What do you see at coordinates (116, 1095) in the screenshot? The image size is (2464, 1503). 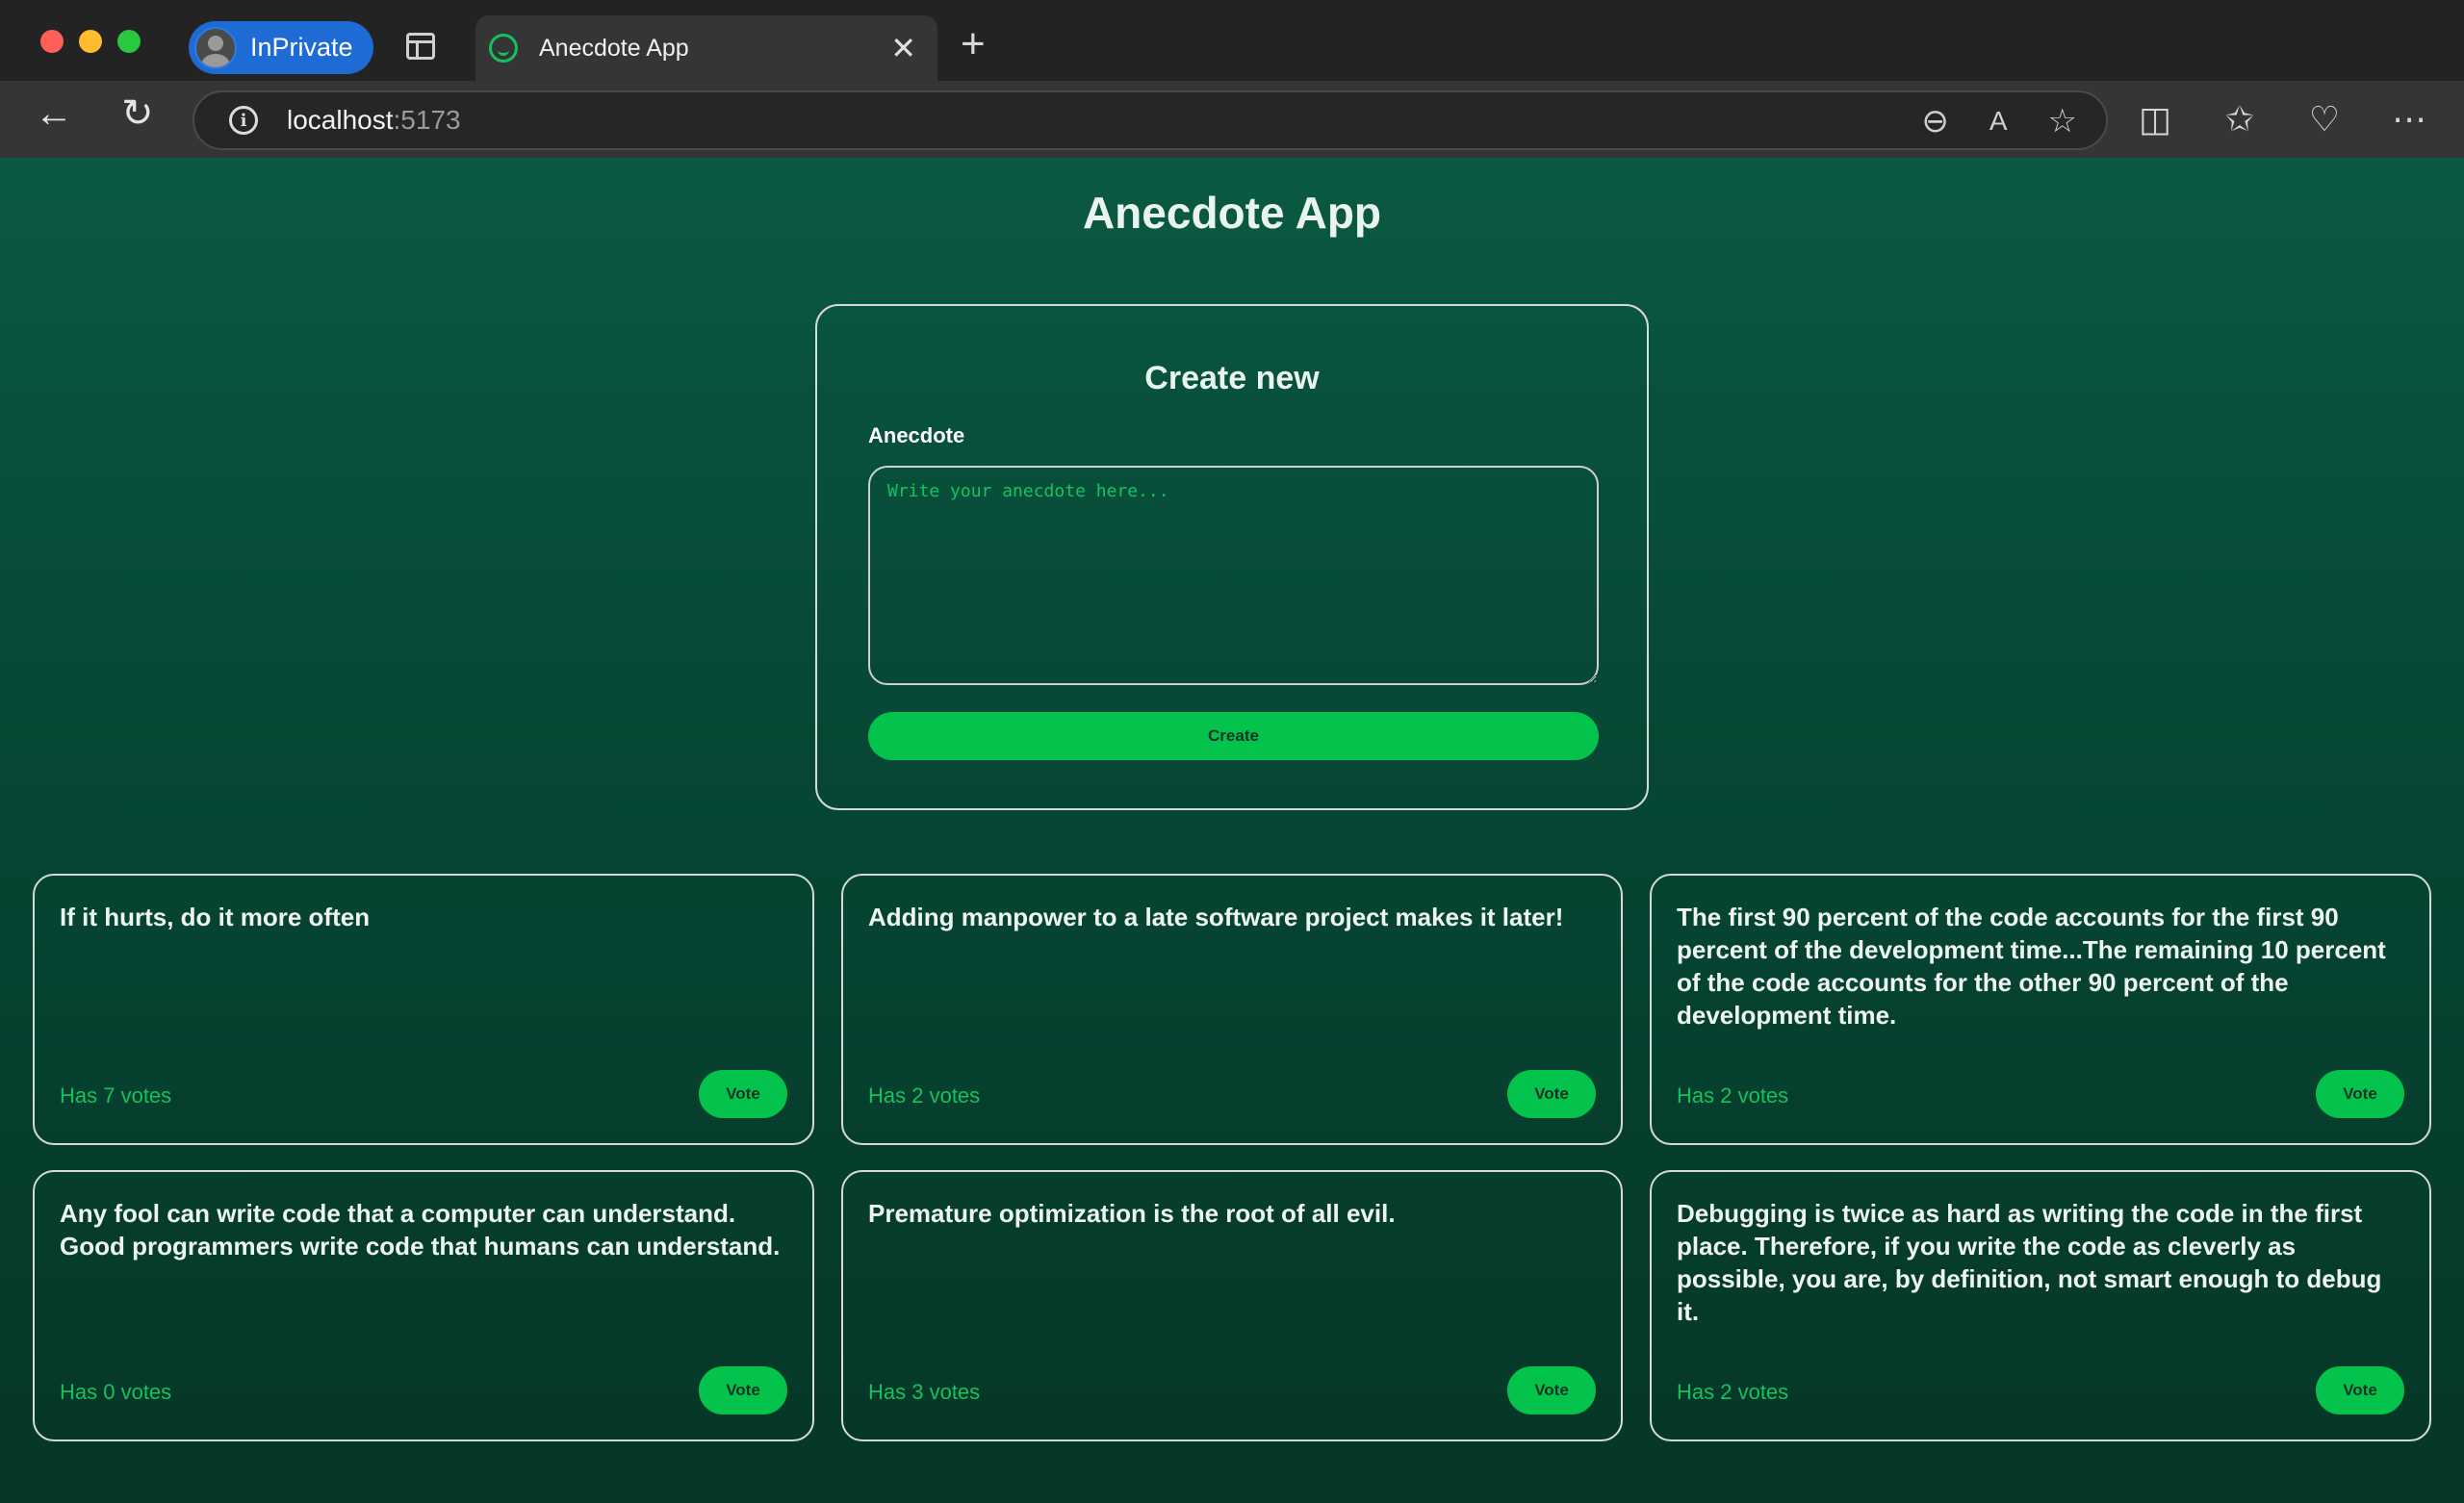 I see `vote-count: Has 7 votes` at bounding box center [116, 1095].